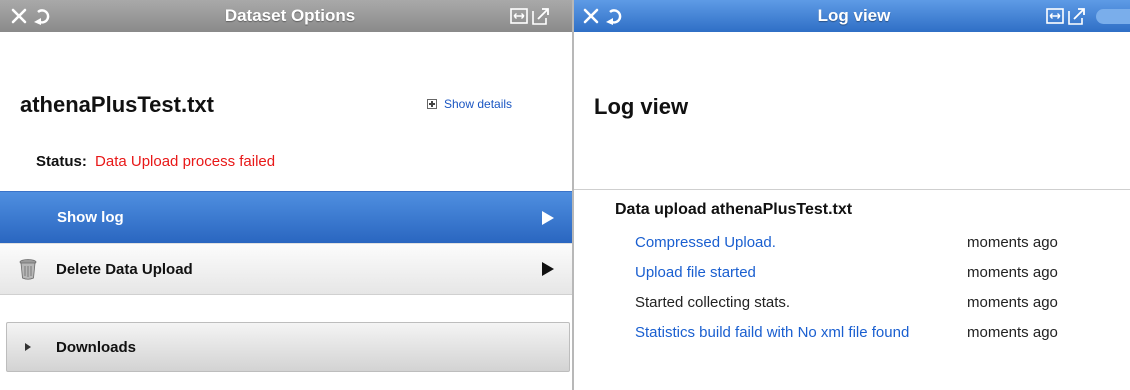 The height and width of the screenshot is (390, 1130). I want to click on trash-icon, so click(28, 269).